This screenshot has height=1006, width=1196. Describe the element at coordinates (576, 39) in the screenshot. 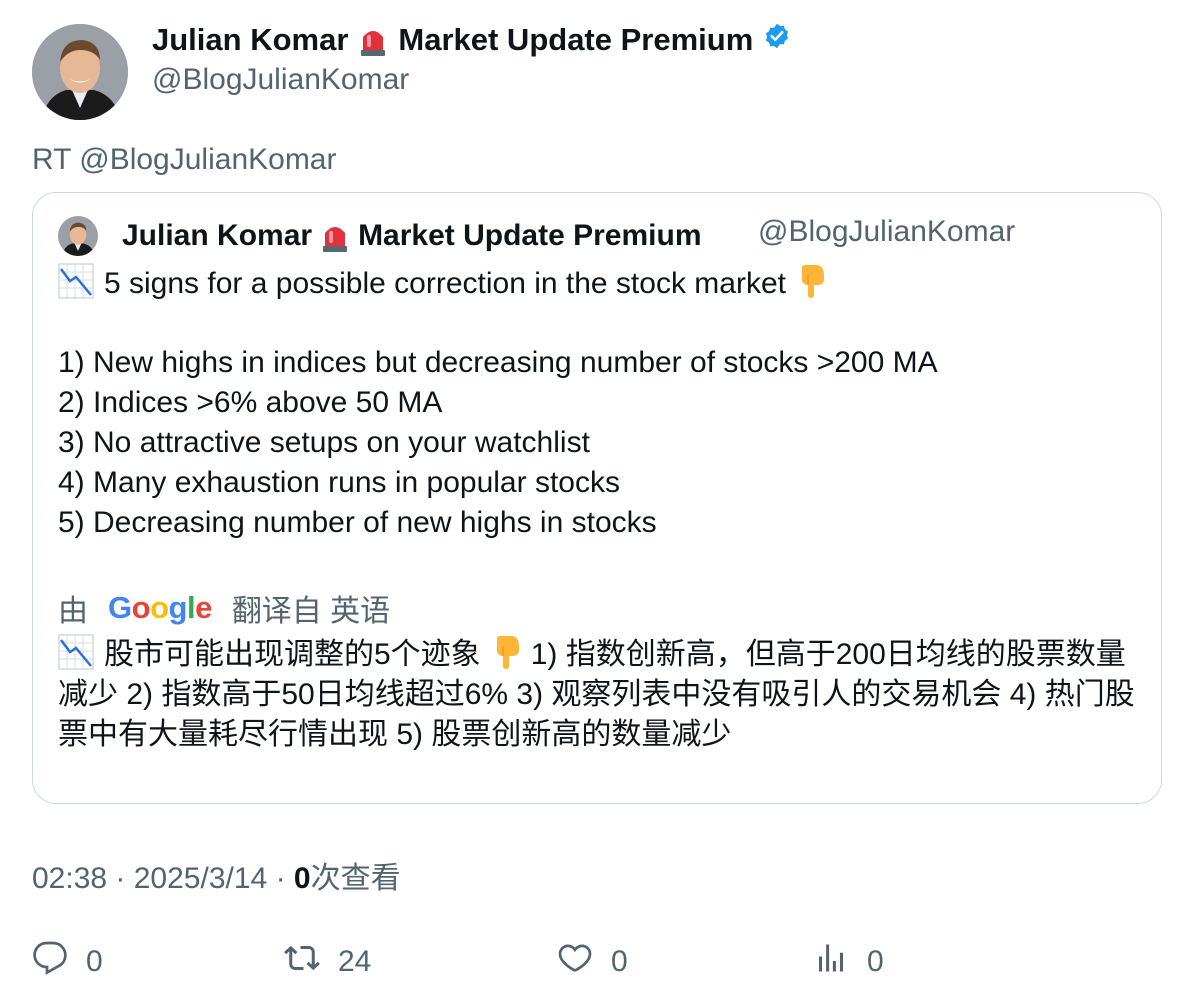

I see `author-name-suffix: Market Update Premium` at that location.